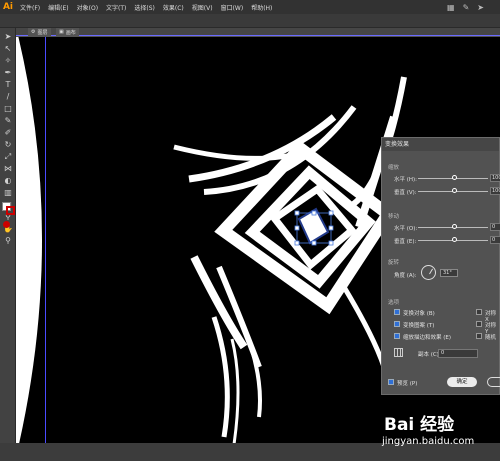 The height and width of the screenshot is (461, 500). What do you see at coordinates (29, 240) in the screenshot?
I see `white-arc-shape` at bounding box center [29, 240].